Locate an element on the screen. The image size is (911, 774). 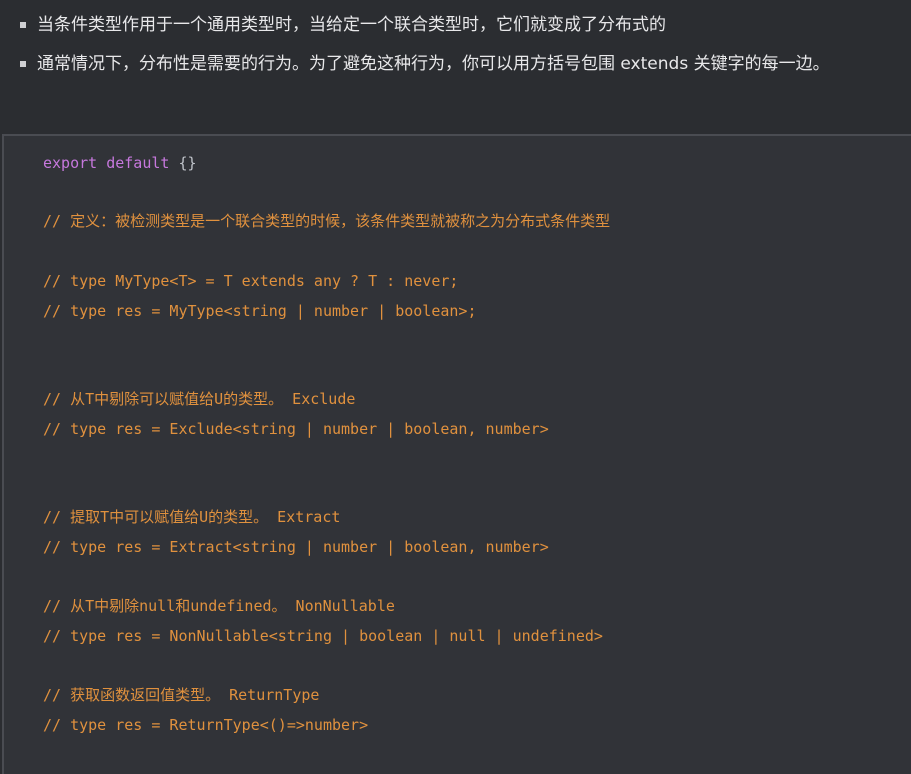
code-comment: // 获取函数返回值类型。 ReturnType is located at coordinates (181, 695).